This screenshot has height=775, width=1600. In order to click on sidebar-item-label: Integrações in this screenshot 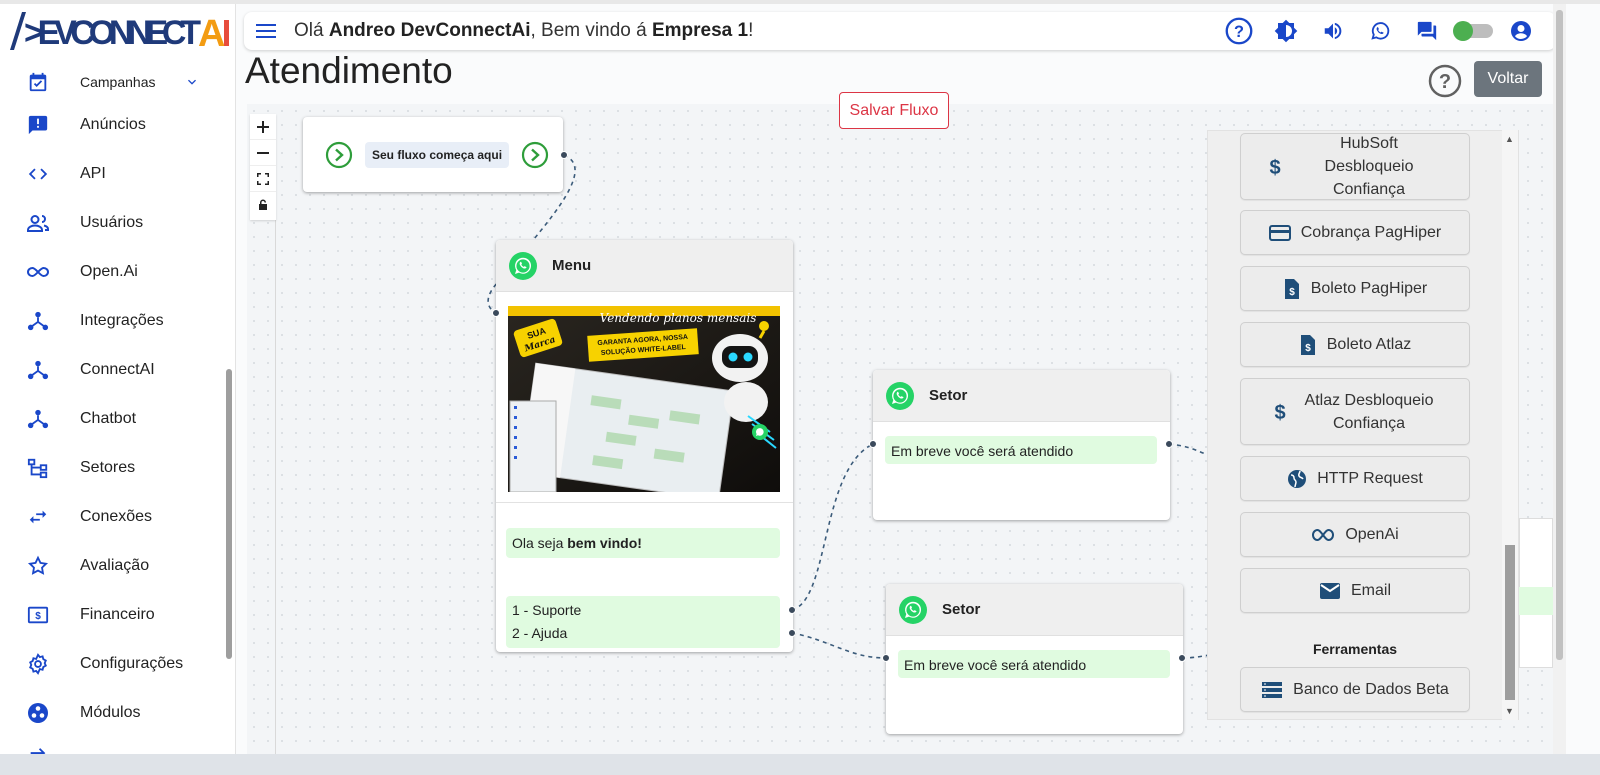, I will do `click(122, 320)`.